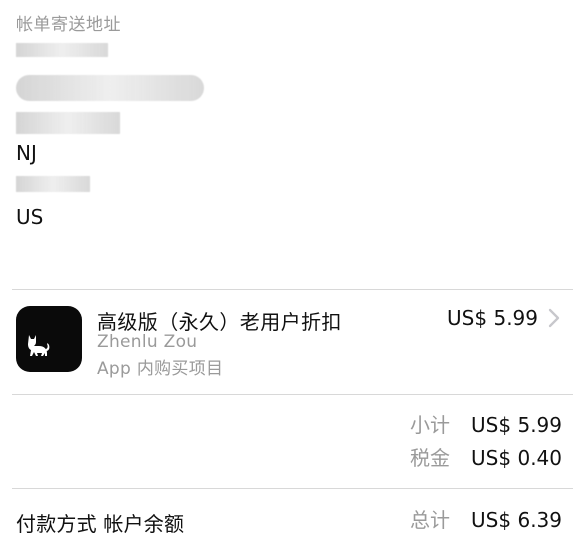 The height and width of the screenshot is (545, 573). What do you see at coordinates (68, 25) in the screenshot?
I see `billing-address-title: 帐单寄送地址` at bounding box center [68, 25].